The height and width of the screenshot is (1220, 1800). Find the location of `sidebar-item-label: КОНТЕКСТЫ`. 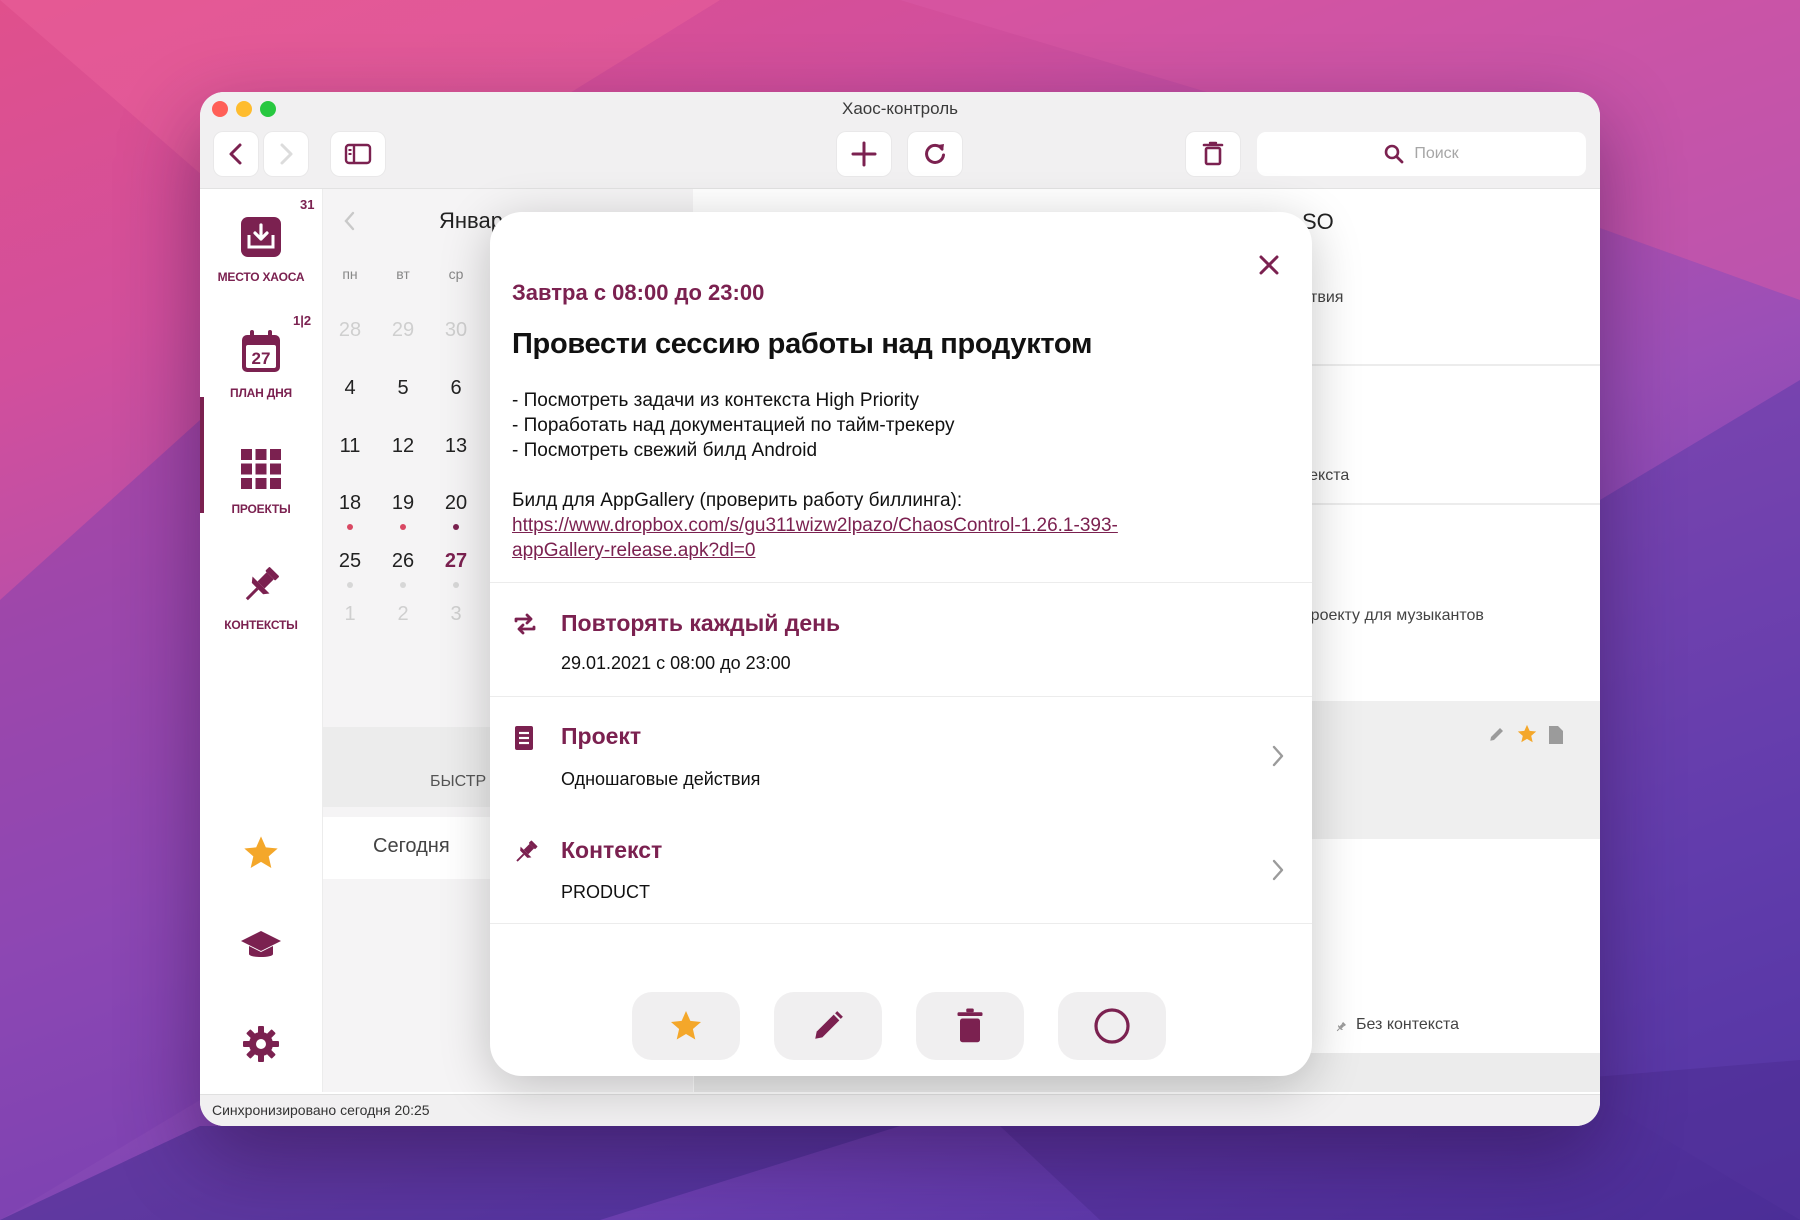

sidebar-item-label: КОНТЕКСТЫ is located at coordinates (261, 625).